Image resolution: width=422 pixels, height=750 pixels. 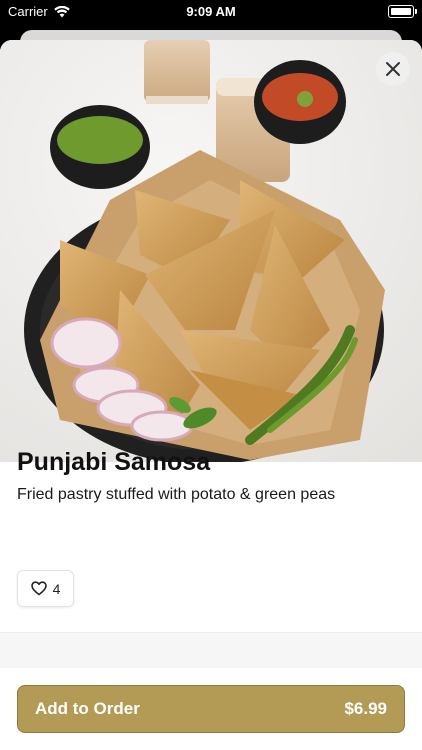 I want to click on status-time: 9:09 AM, so click(x=211, y=11).